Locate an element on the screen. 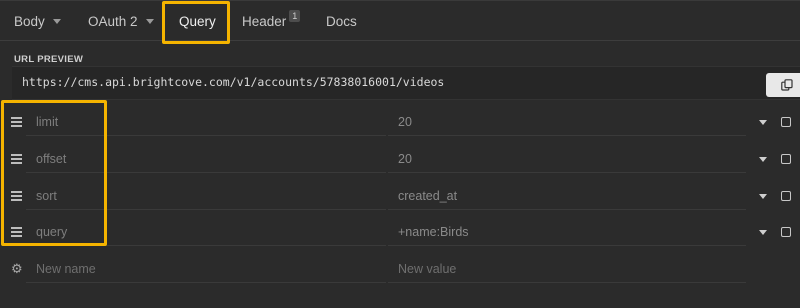 The width and height of the screenshot is (800, 308). new-param-name-input: New name is located at coordinates (206, 269).